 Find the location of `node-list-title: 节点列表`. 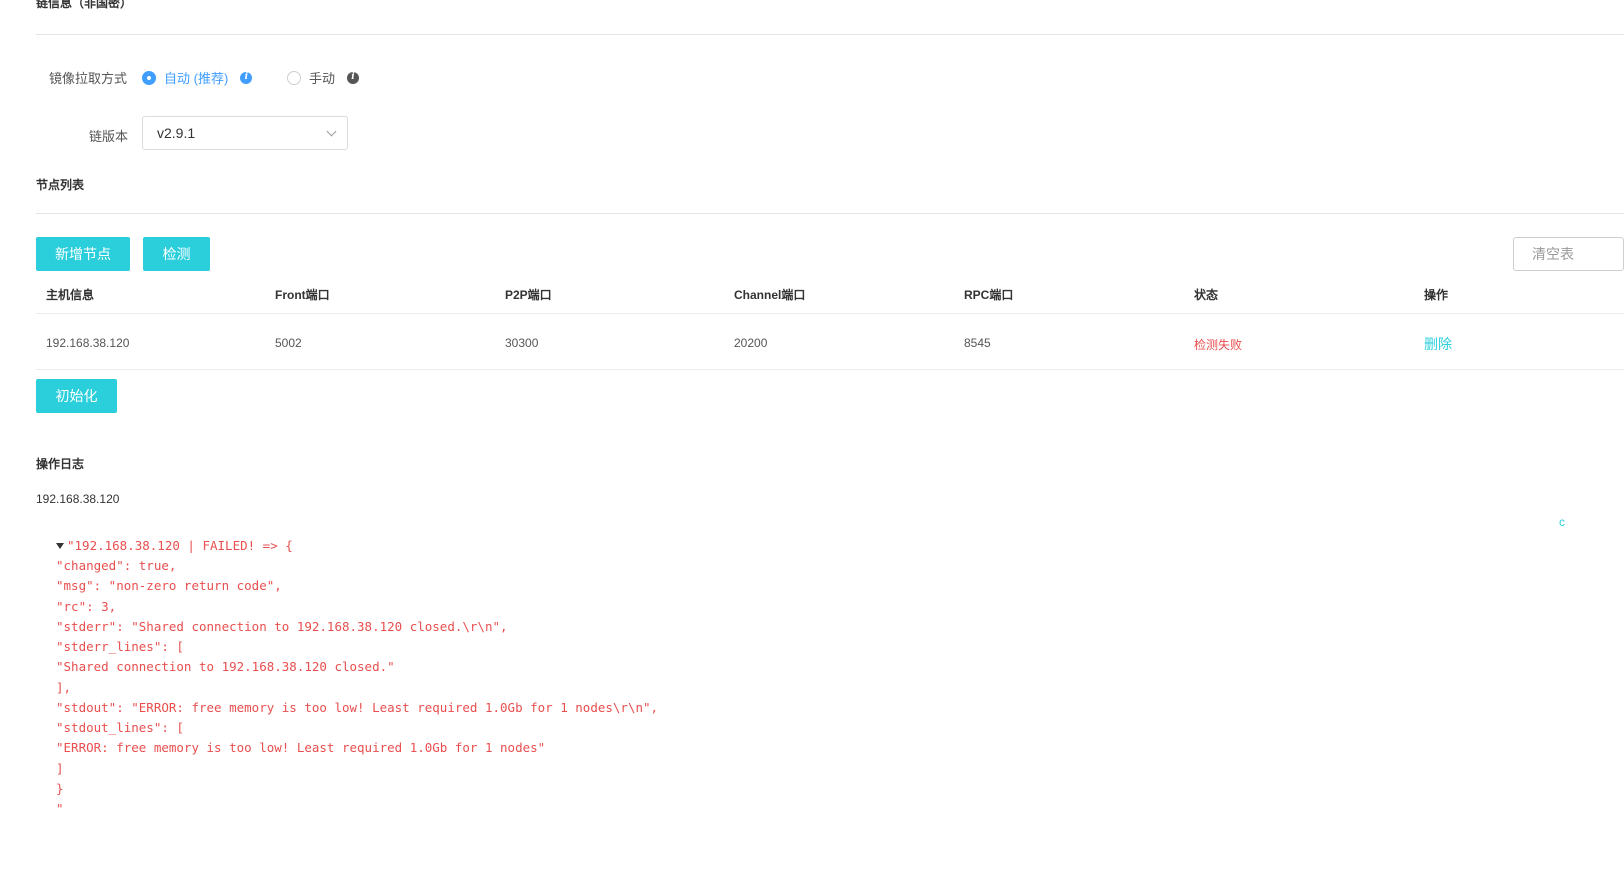

node-list-title: 节点列表 is located at coordinates (60, 185).